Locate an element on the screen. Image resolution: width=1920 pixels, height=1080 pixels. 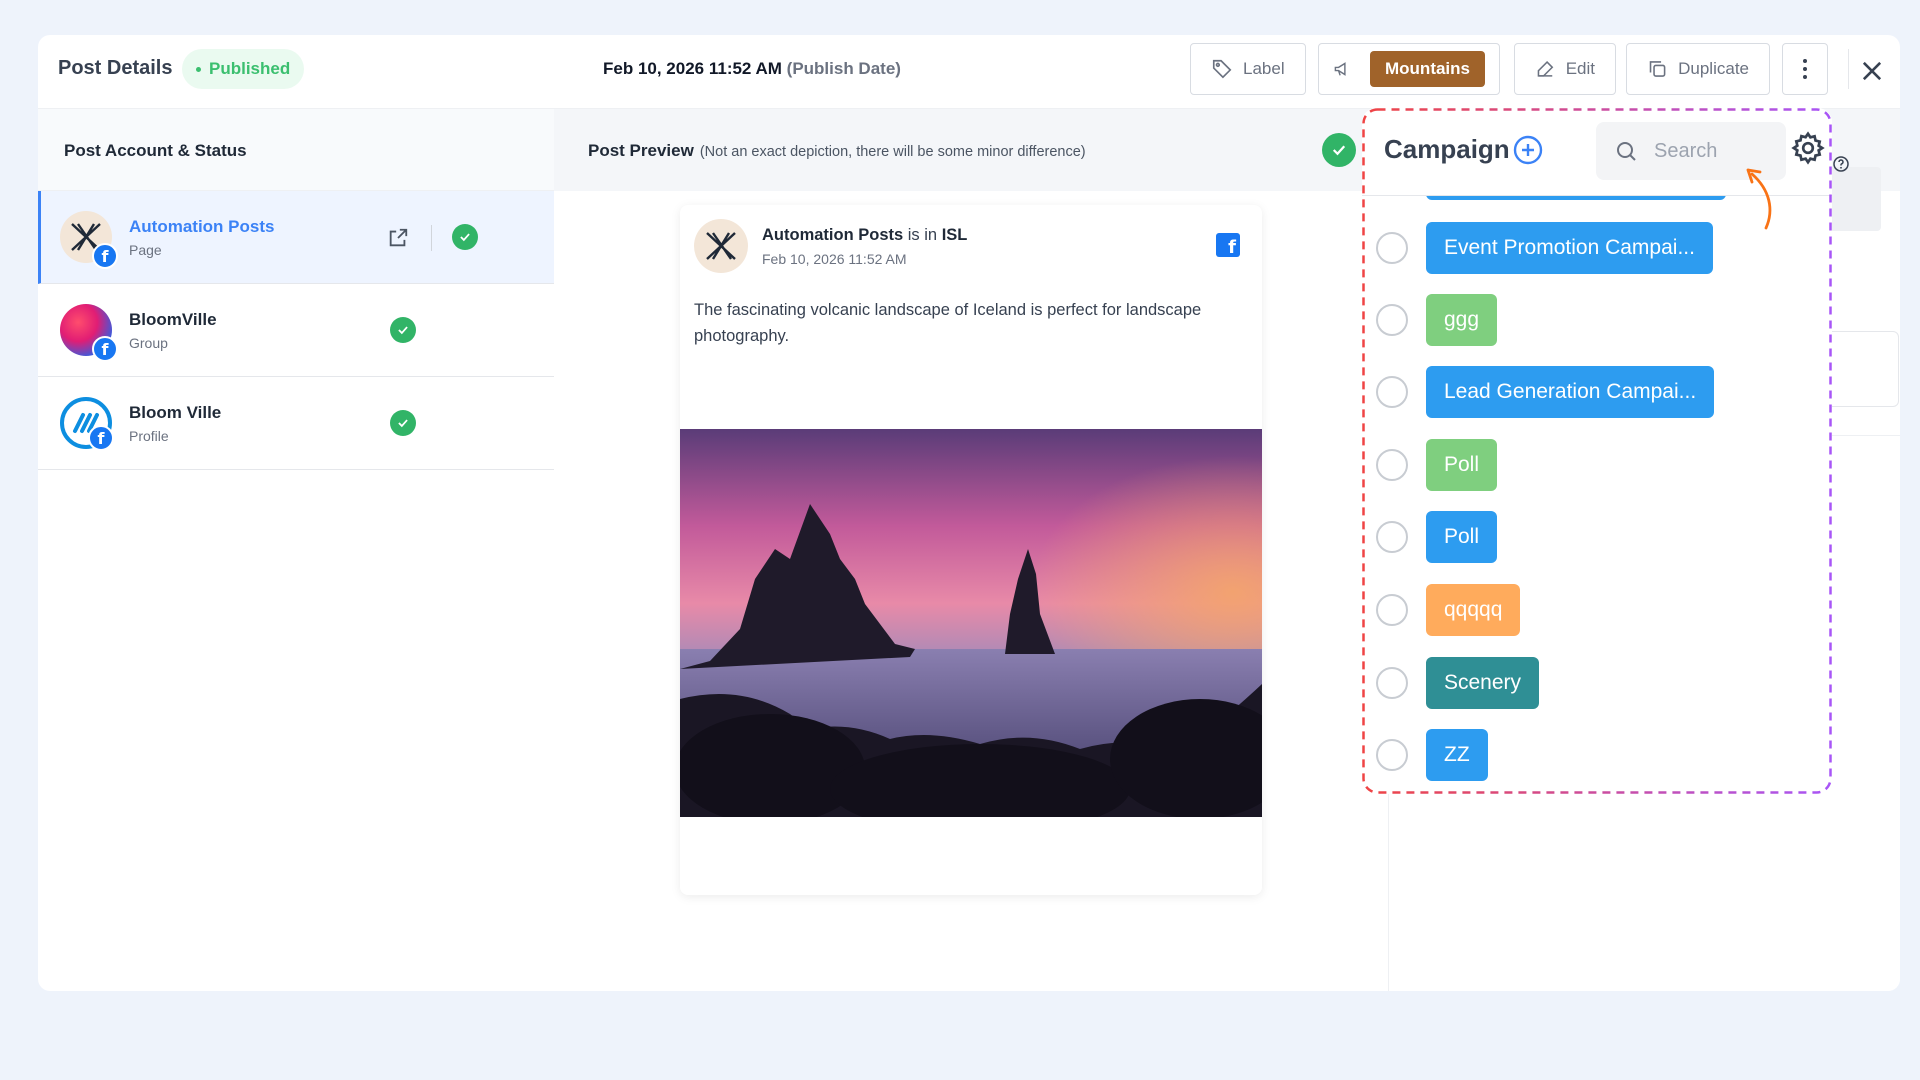
search-icon is located at coordinates (1626, 151).